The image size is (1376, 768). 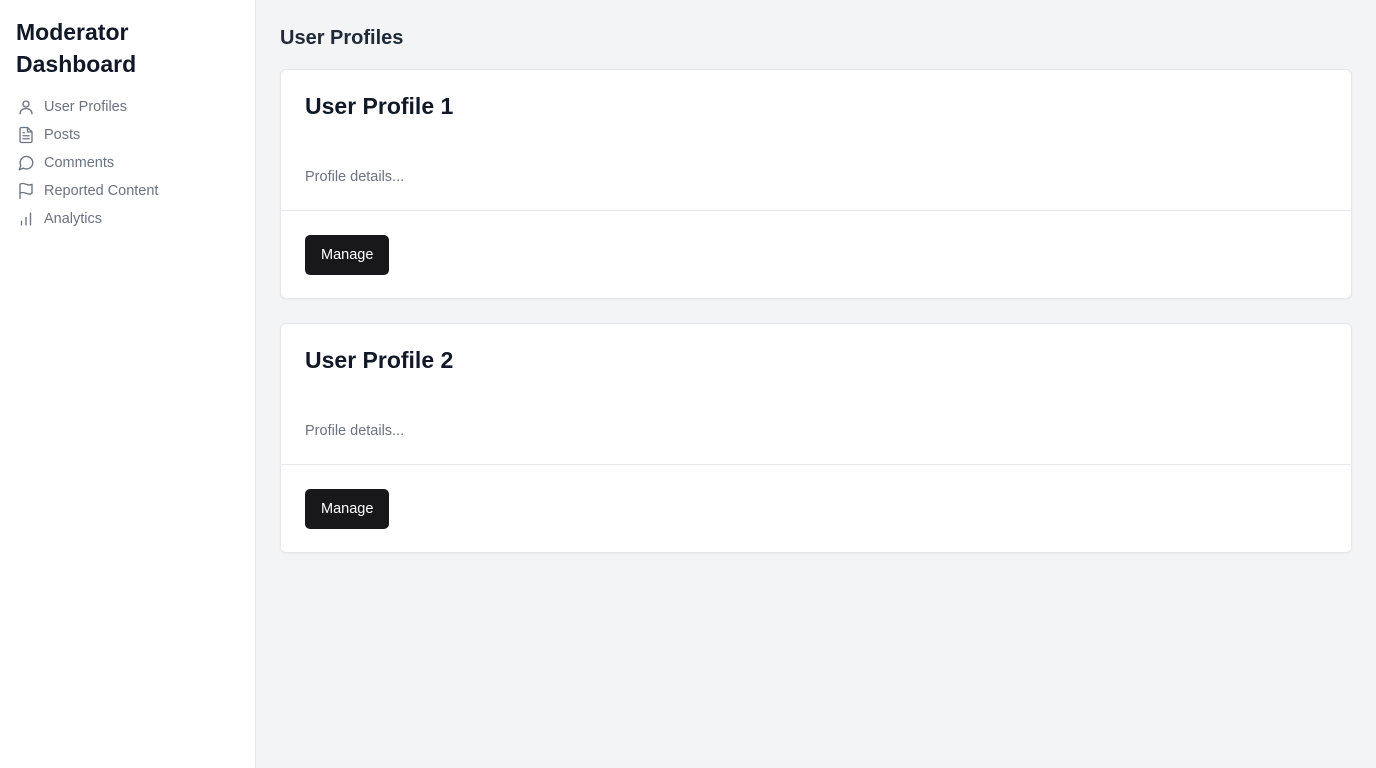 What do you see at coordinates (26, 163) in the screenshot?
I see `message-circle-icon` at bounding box center [26, 163].